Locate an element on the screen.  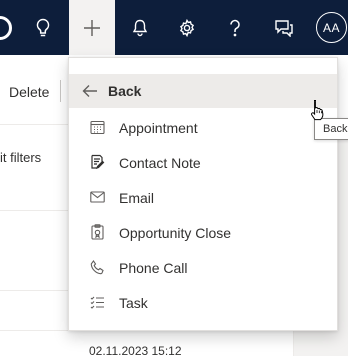
menu-item-email: Email is located at coordinates (203, 197).